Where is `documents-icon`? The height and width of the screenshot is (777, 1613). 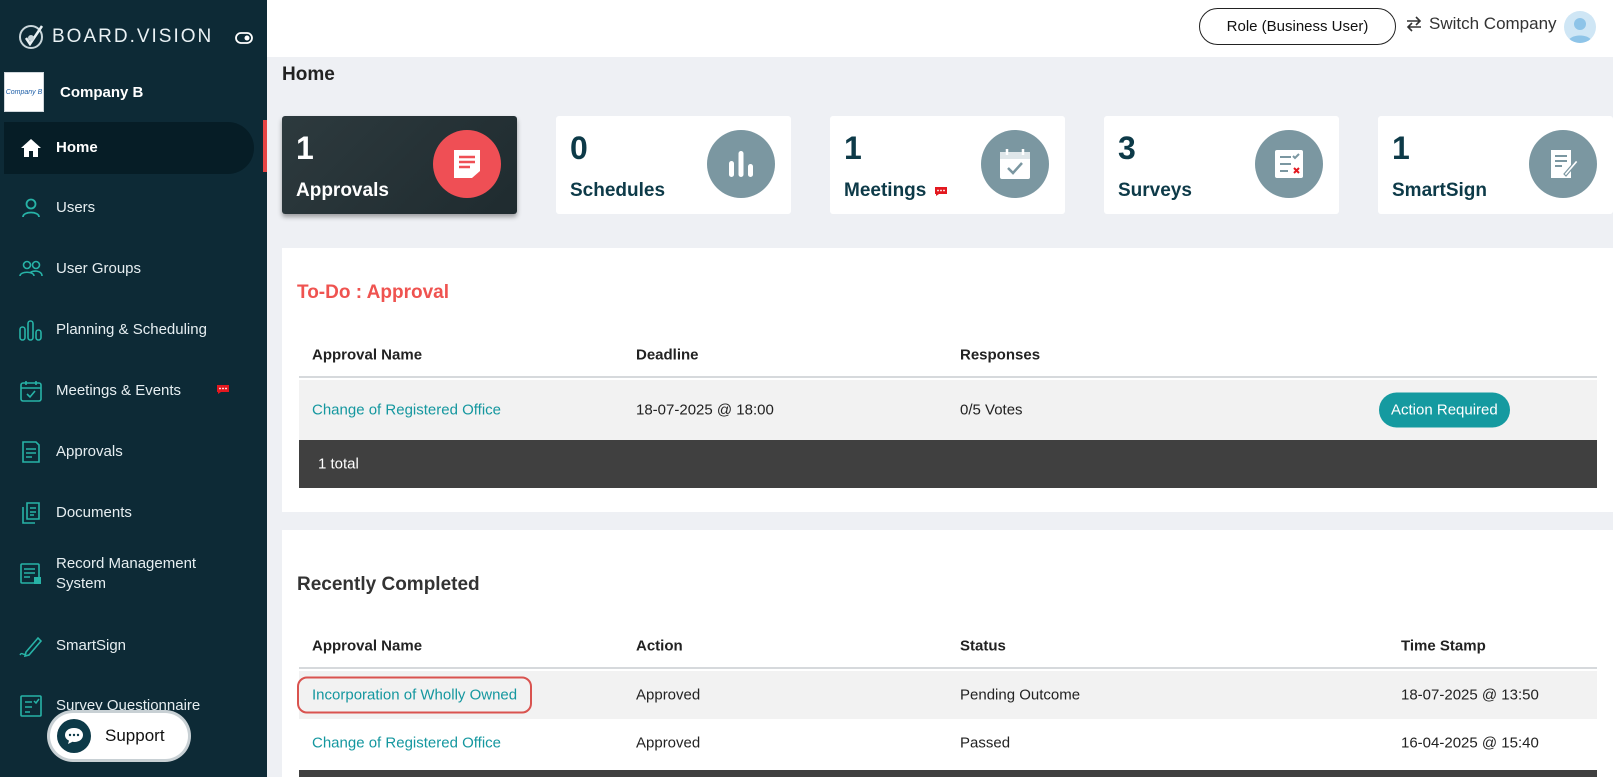 documents-icon is located at coordinates (31, 513).